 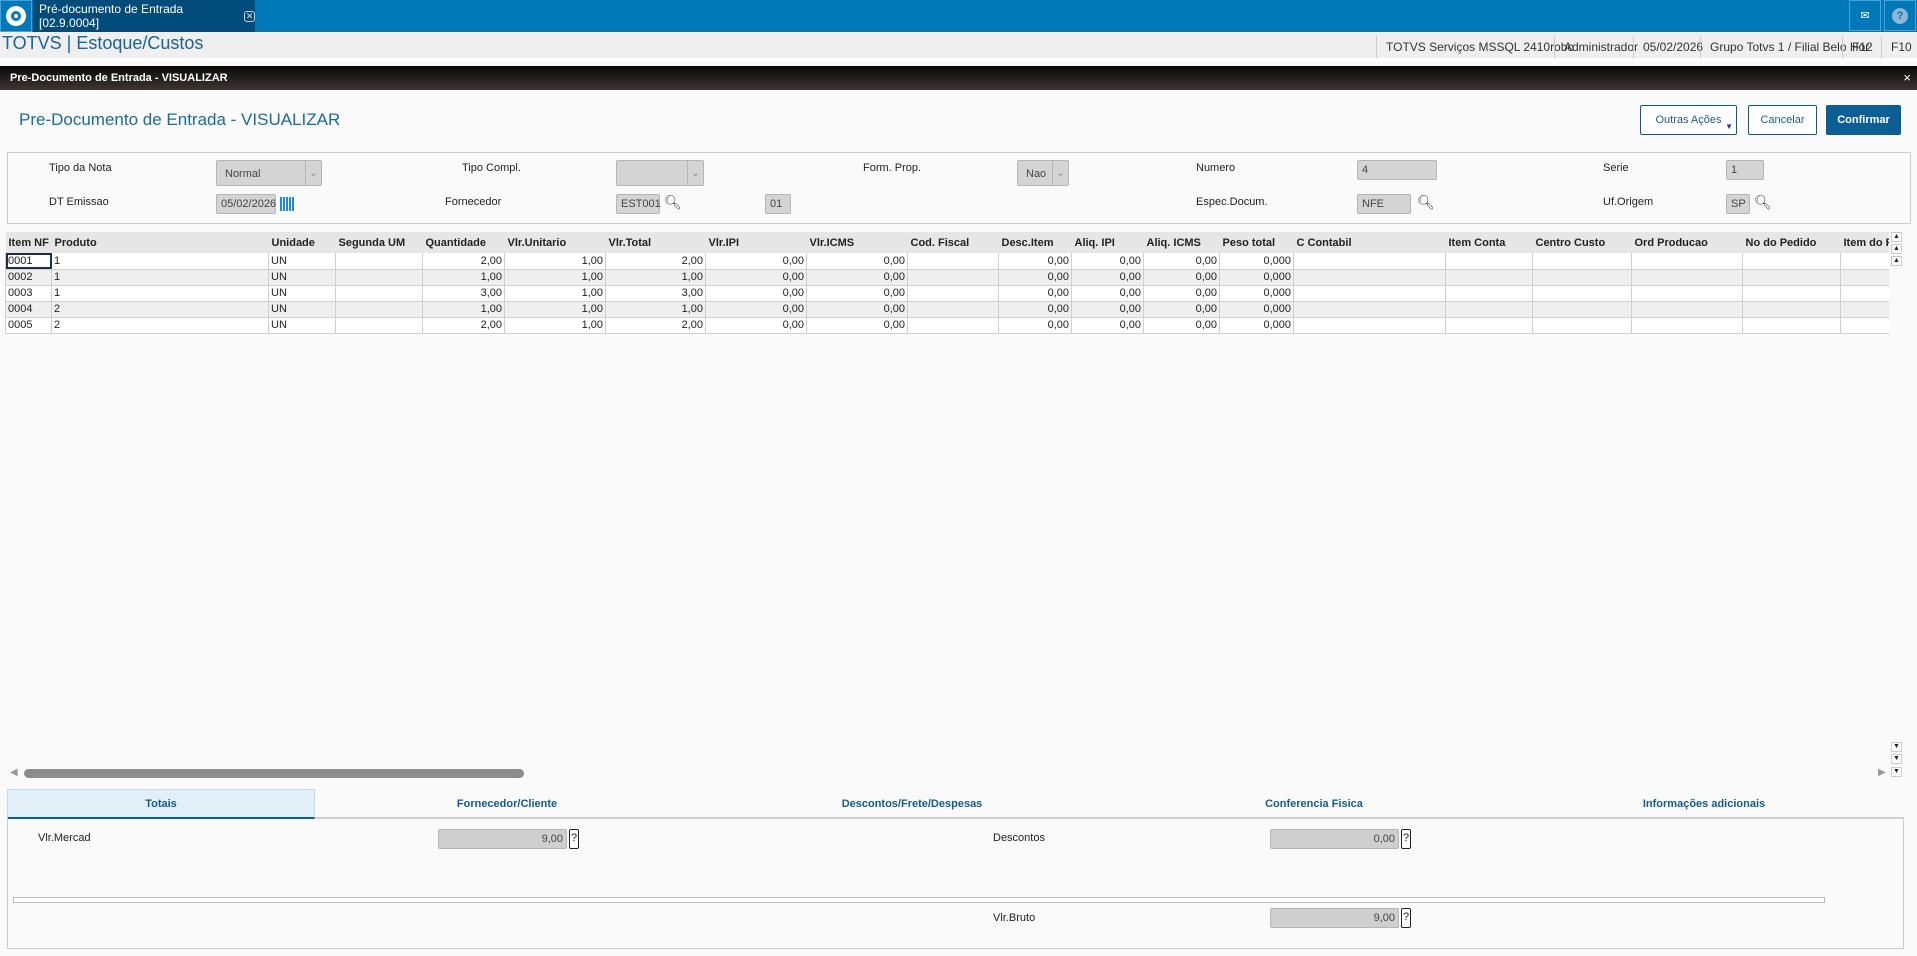 What do you see at coordinates (1334, 839) in the screenshot?
I see `descontos-field: 0,00` at bounding box center [1334, 839].